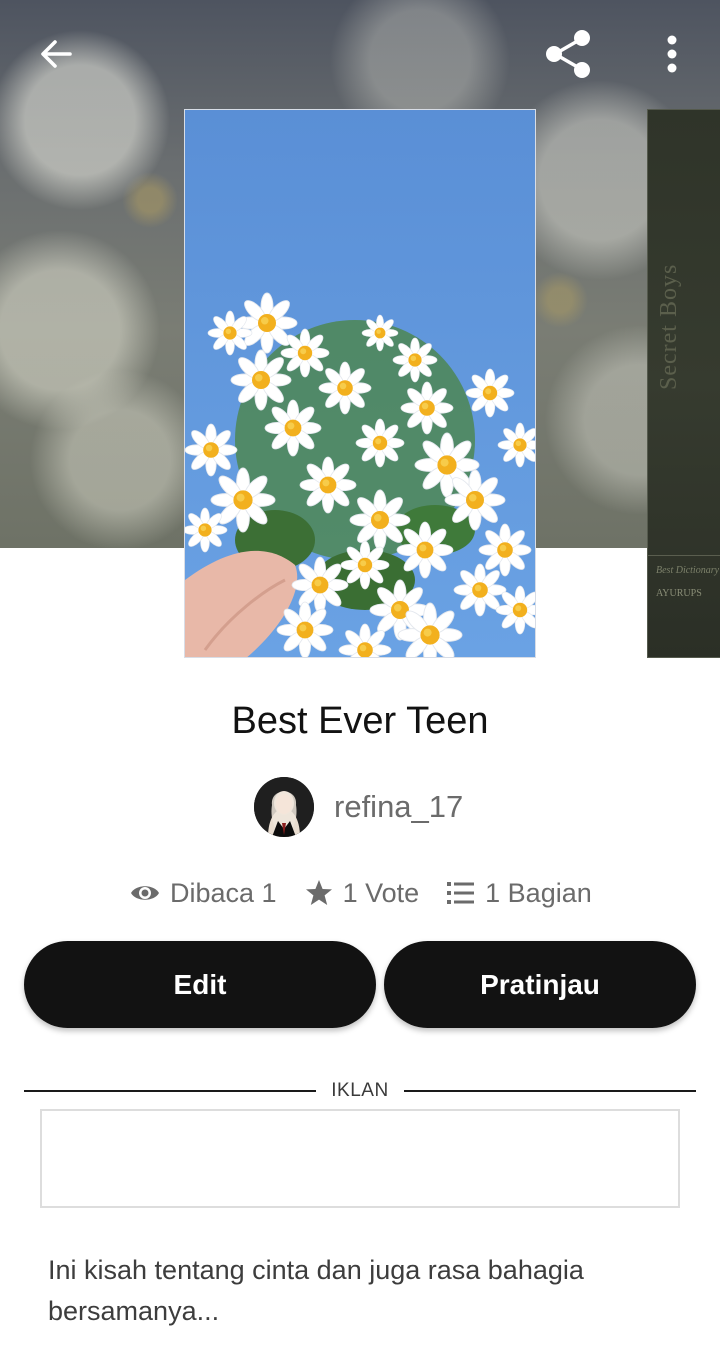 The width and height of the screenshot is (720, 1351). What do you see at coordinates (360, 1158) in the screenshot?
I see `ad-slot` at bounding box center [360, 1158].